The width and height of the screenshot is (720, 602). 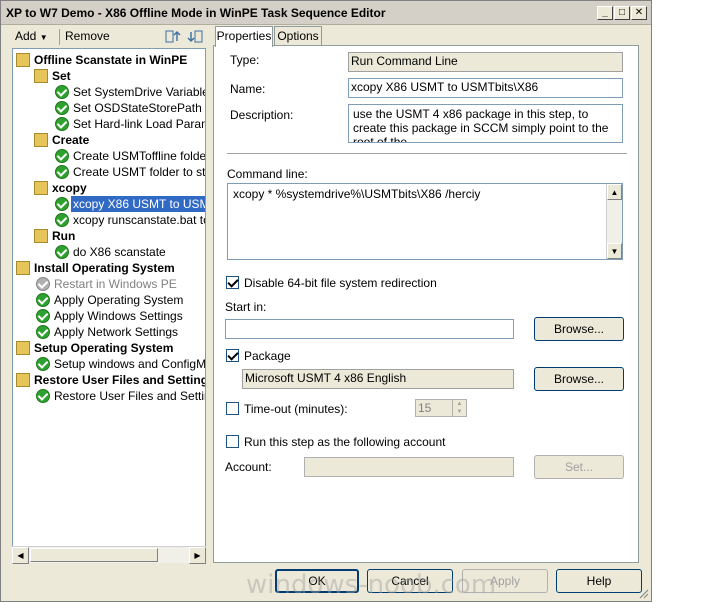 What do you see at coordinates (69, 188) in the screenshot?
I see `tree-item-label: xcopy` at bounding box center [69, 188].